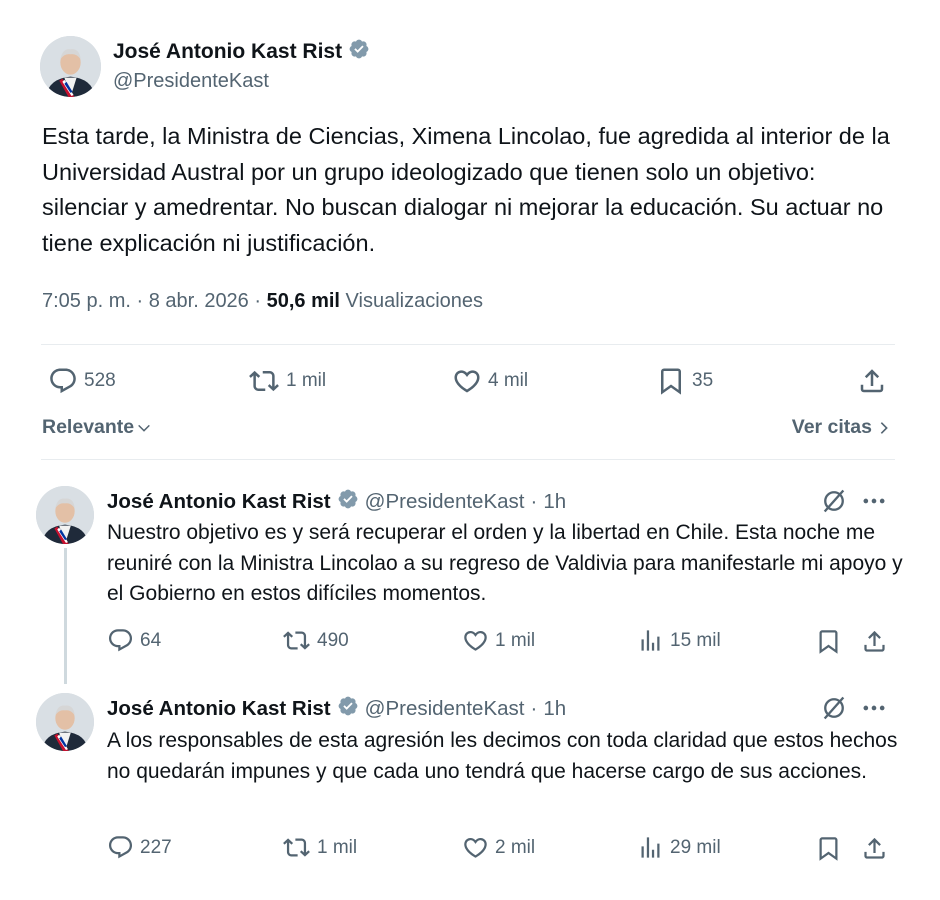 This screenshot has width=940, height=900. What do you see at coordinates (508, 380) in the screenshot?
I see `like-count: 4 mil` at bounding box center [508, 380].